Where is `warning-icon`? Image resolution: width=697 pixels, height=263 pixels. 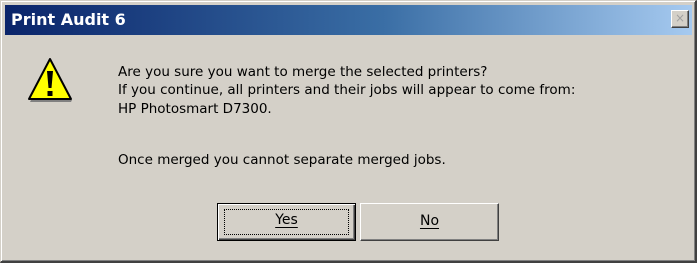 warning-icon is located at coordinates (50, 80).